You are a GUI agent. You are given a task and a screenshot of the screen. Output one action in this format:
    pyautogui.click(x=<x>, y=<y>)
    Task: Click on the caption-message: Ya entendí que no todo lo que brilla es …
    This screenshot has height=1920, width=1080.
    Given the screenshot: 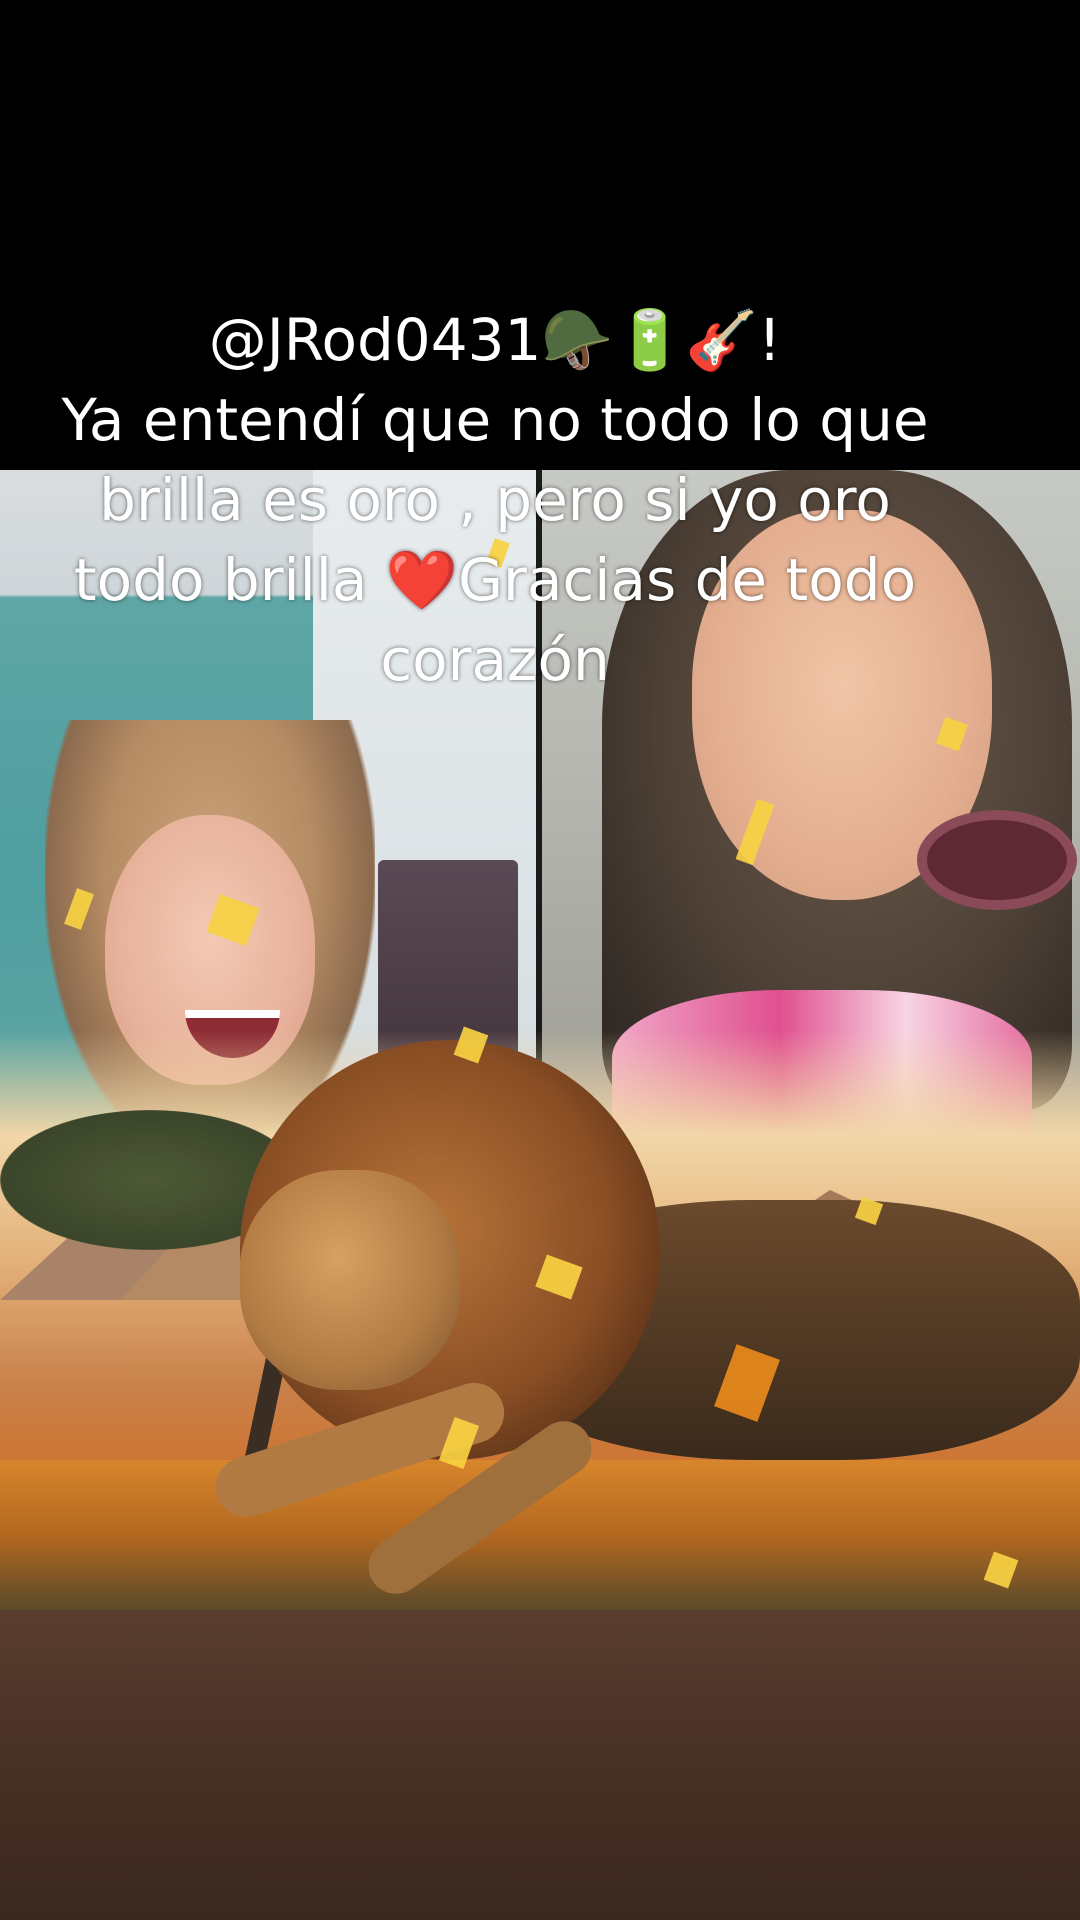 What is the action you would take?
    pyautogui.click(x=495, y=540)
    